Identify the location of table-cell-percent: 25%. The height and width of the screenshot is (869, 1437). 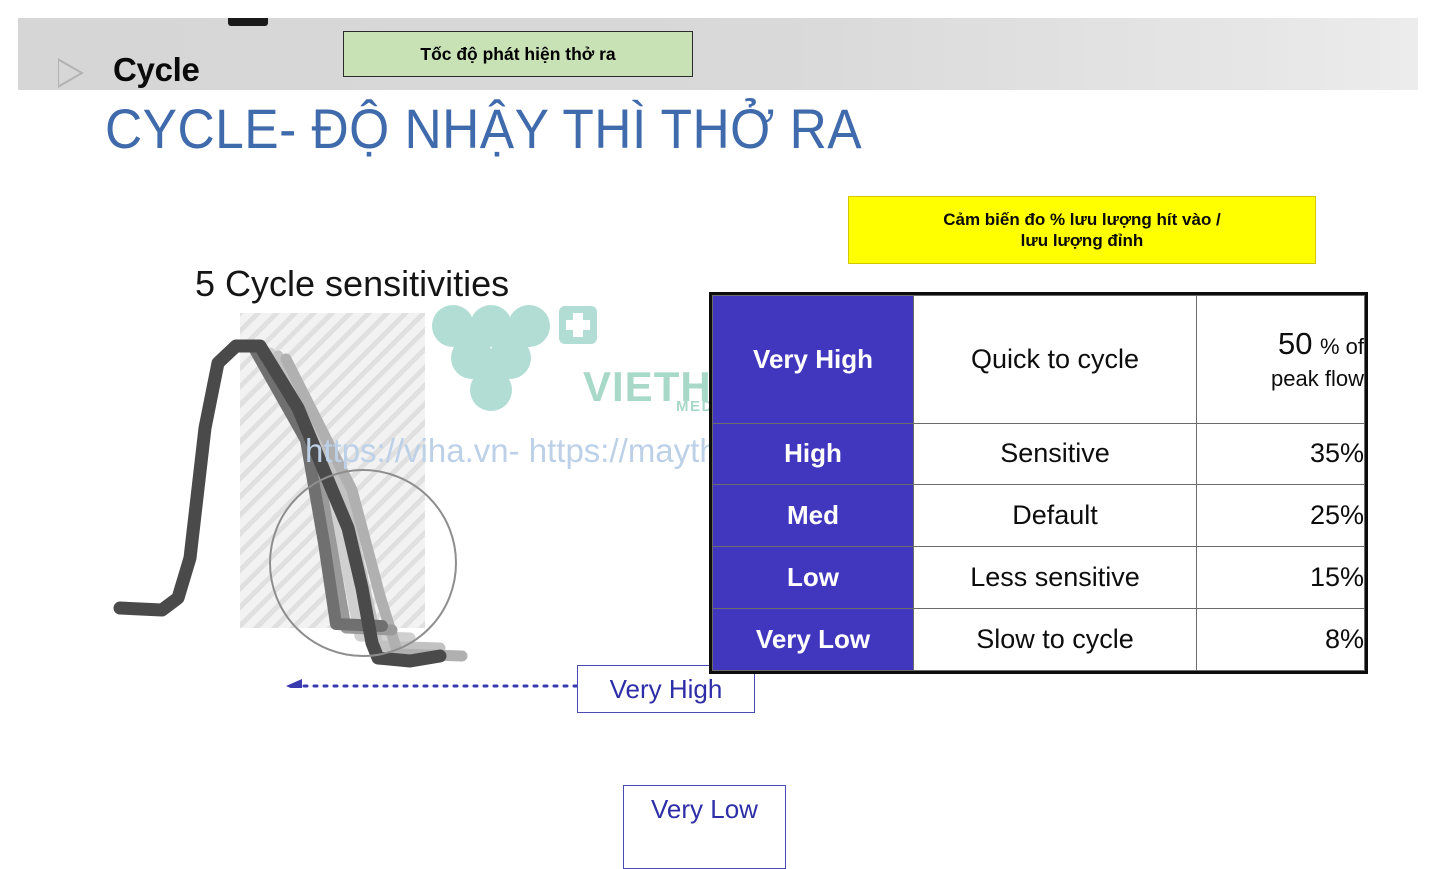
(1280, 516).